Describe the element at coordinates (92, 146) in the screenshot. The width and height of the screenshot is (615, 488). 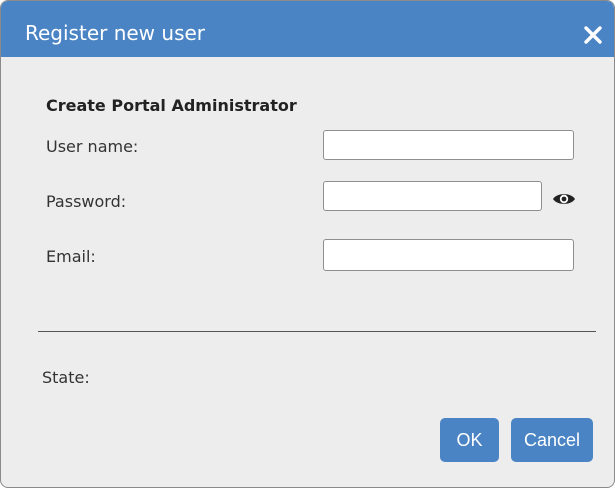
I see `username-label: User name:` at that location.